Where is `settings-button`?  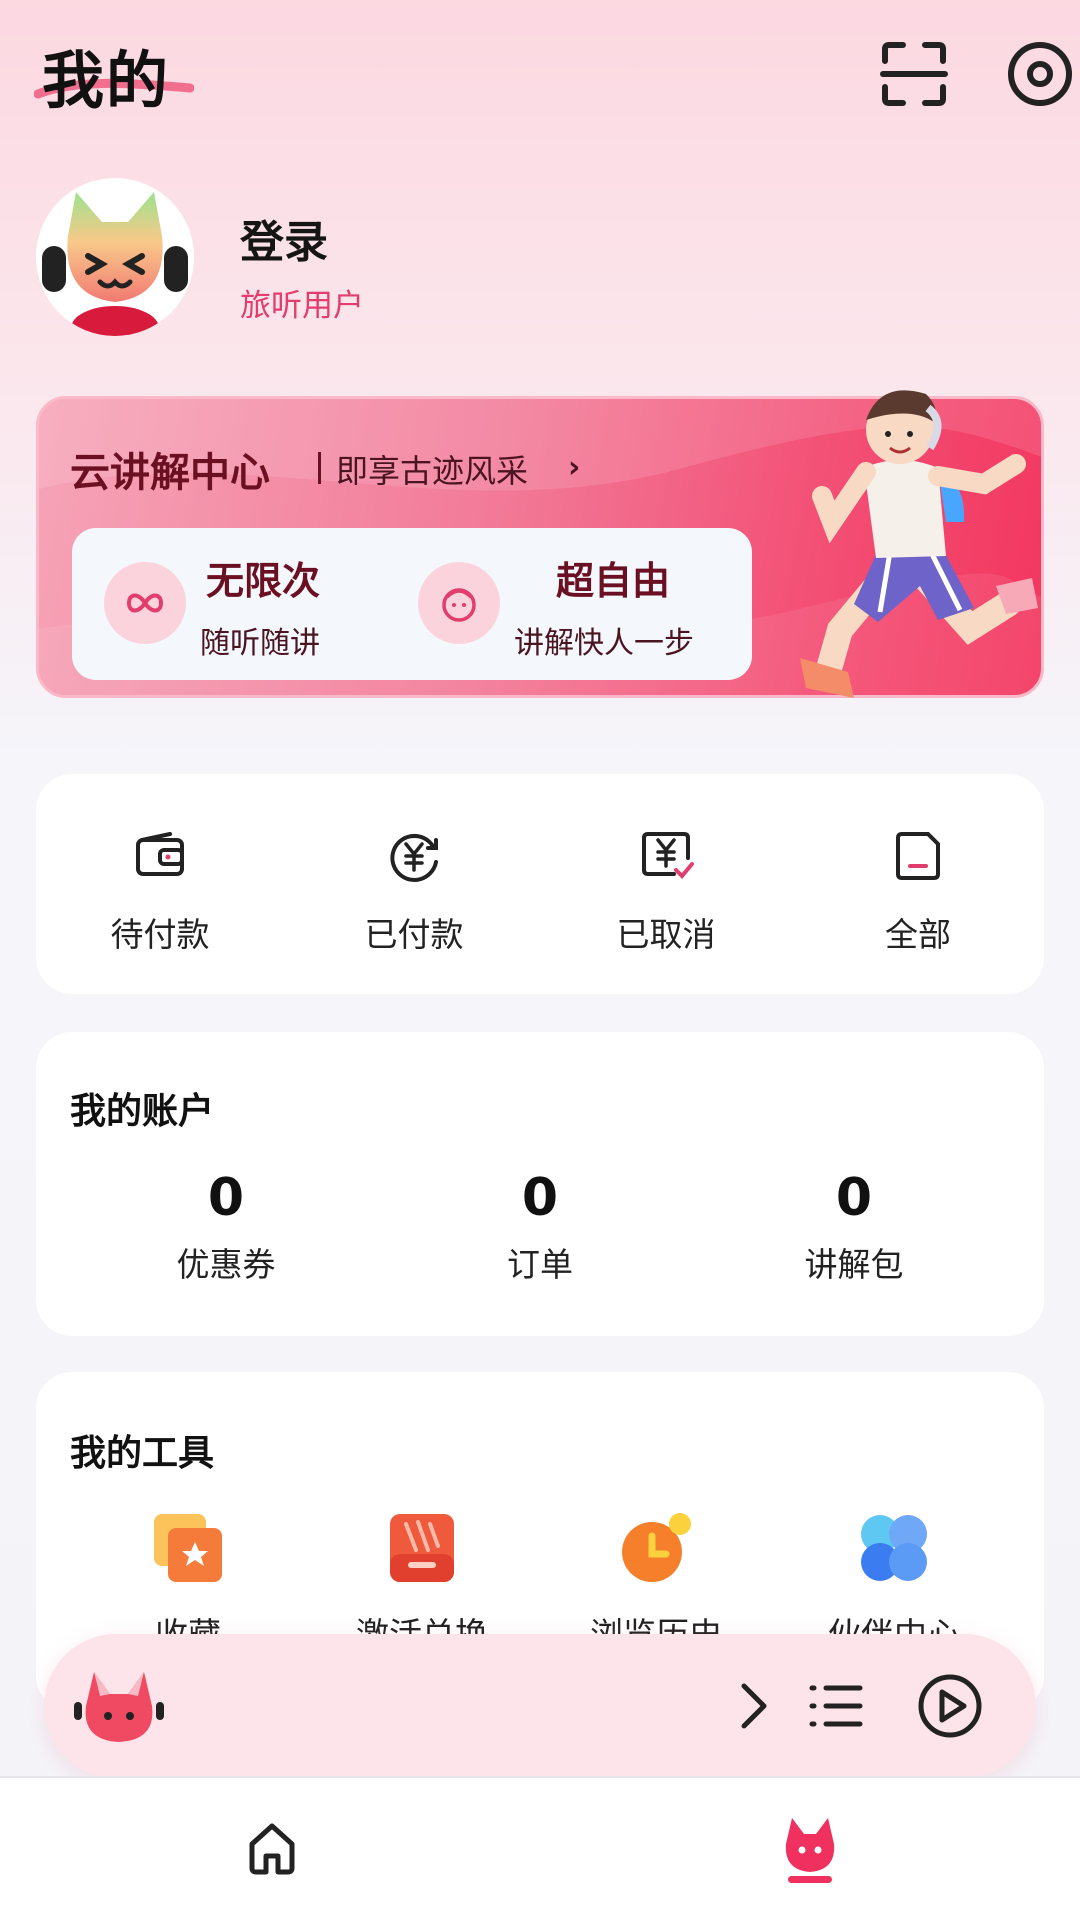 settings-button is located at coordinates (1040, 74).